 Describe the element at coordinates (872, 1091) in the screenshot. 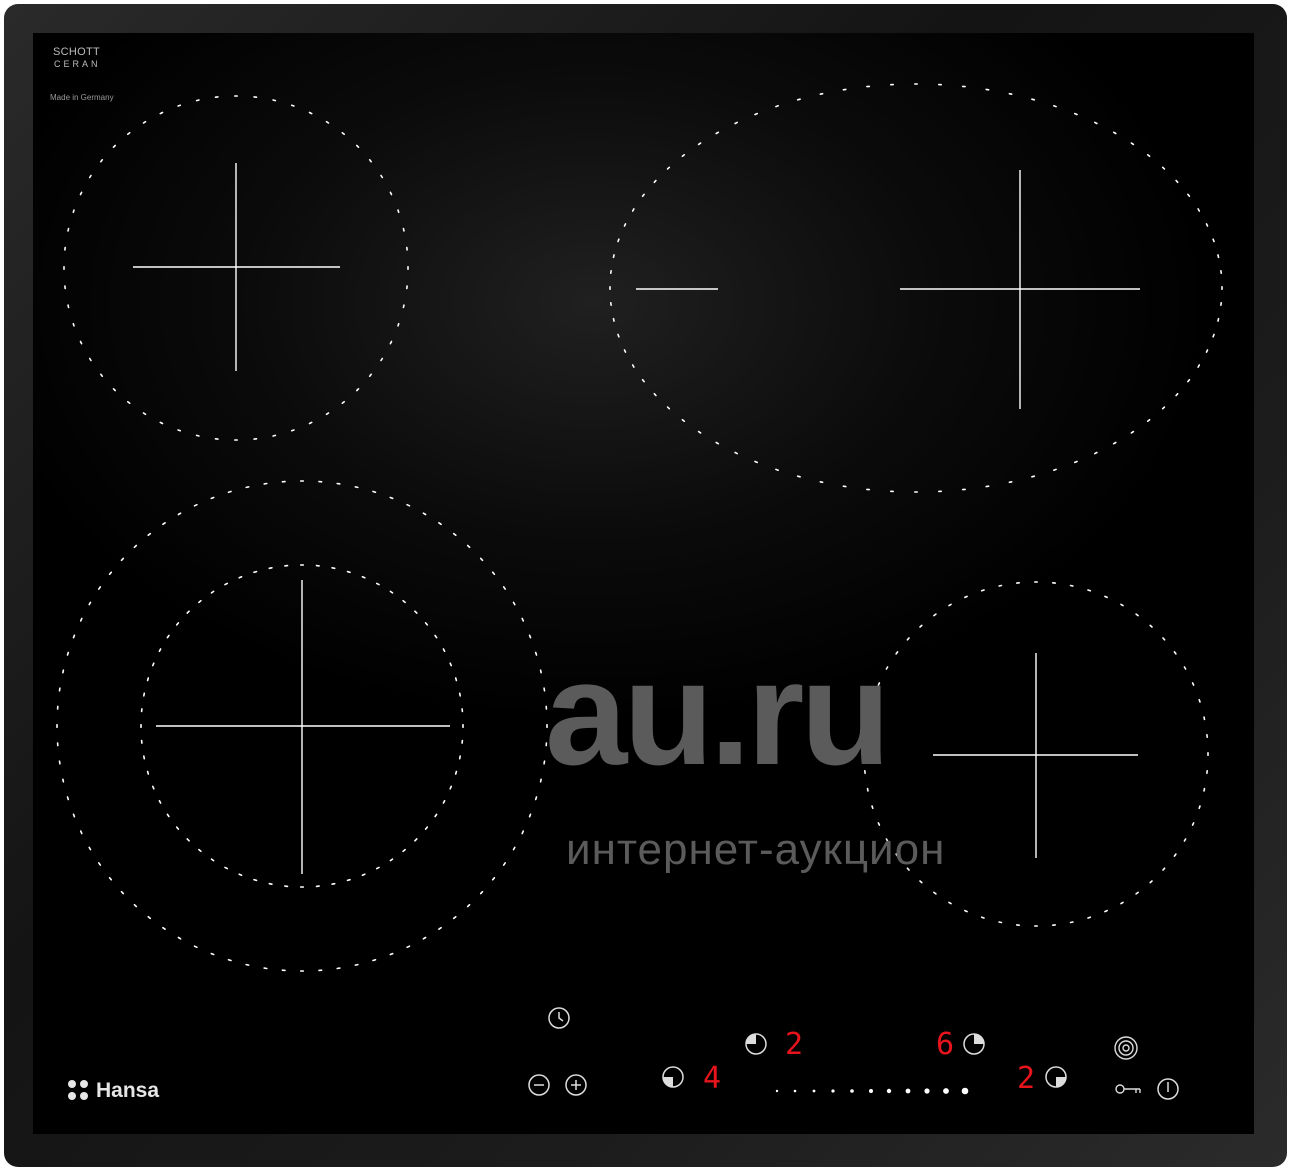

I see `power-slider` at that location.